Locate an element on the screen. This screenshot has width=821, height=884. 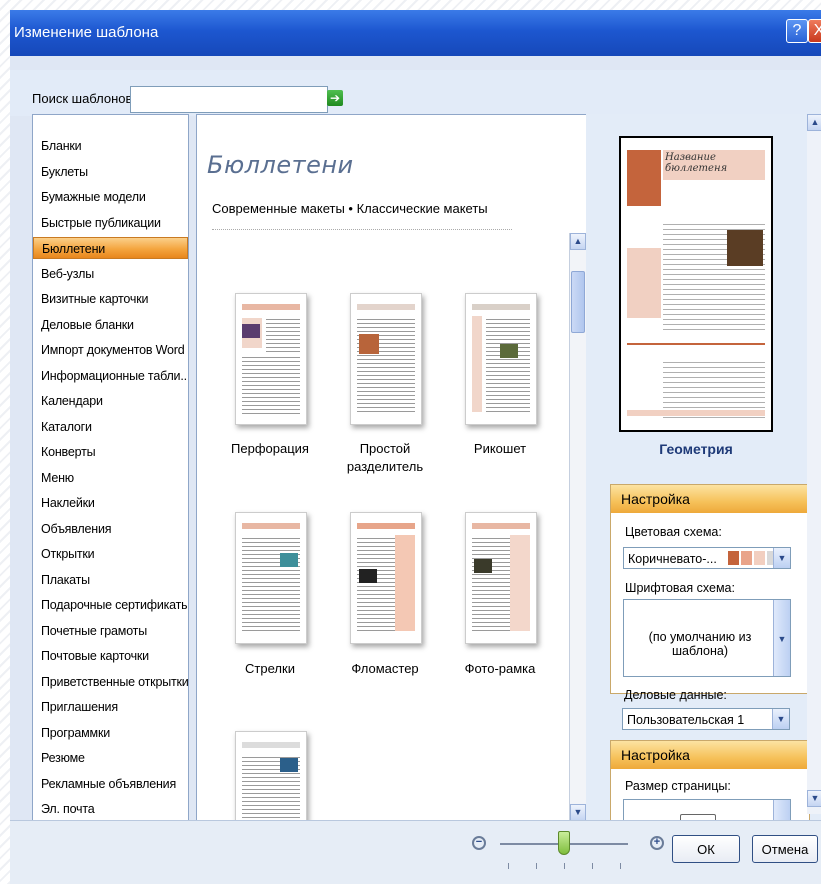
template-label: Рикошет is located at coordinates (500, 448).